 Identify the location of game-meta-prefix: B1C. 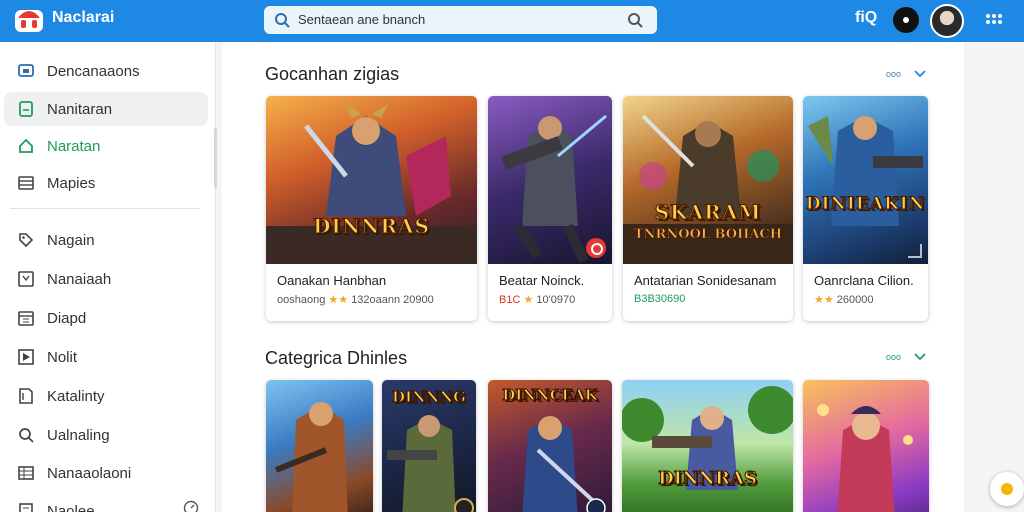
(510, 300).